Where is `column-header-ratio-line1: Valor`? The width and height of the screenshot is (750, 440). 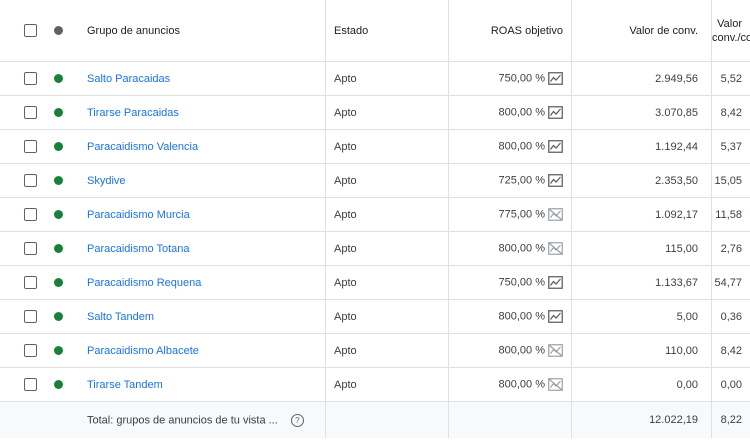 column-header-ratio-line1: Valor is located at coordinates (729, 23).